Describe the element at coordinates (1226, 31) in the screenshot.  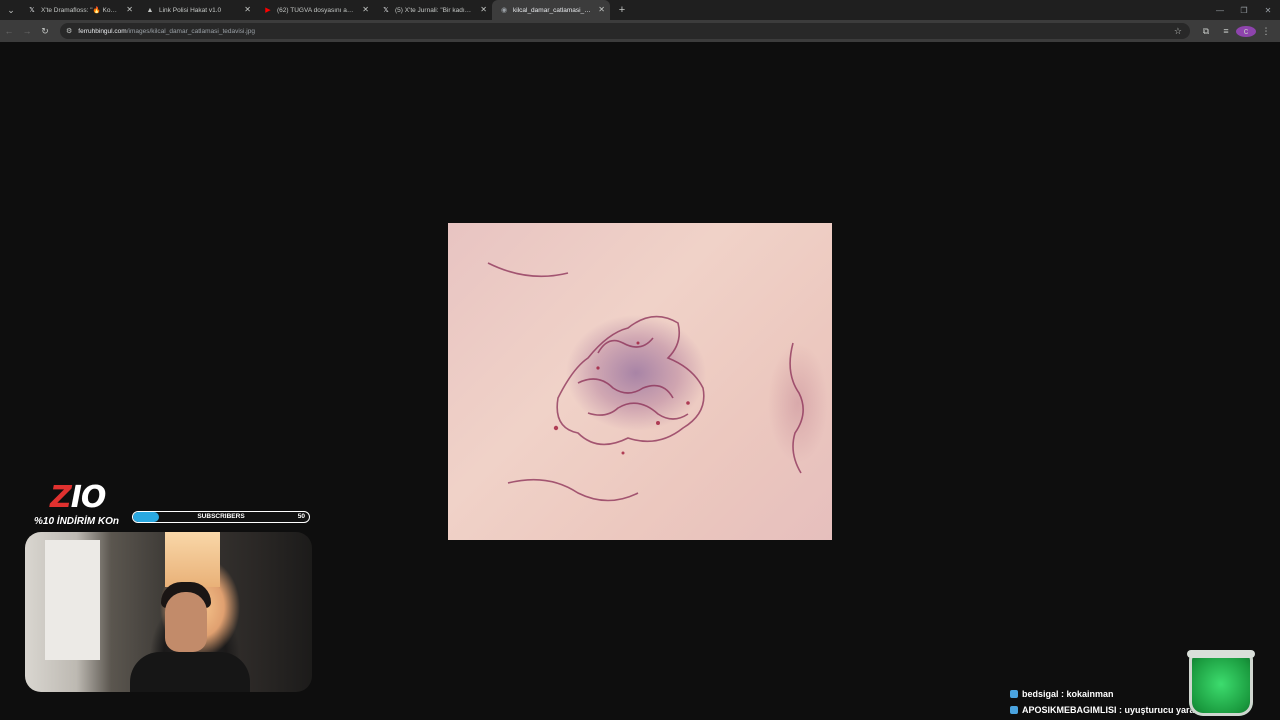
I see `media-controls-icon: ≡` at that location.